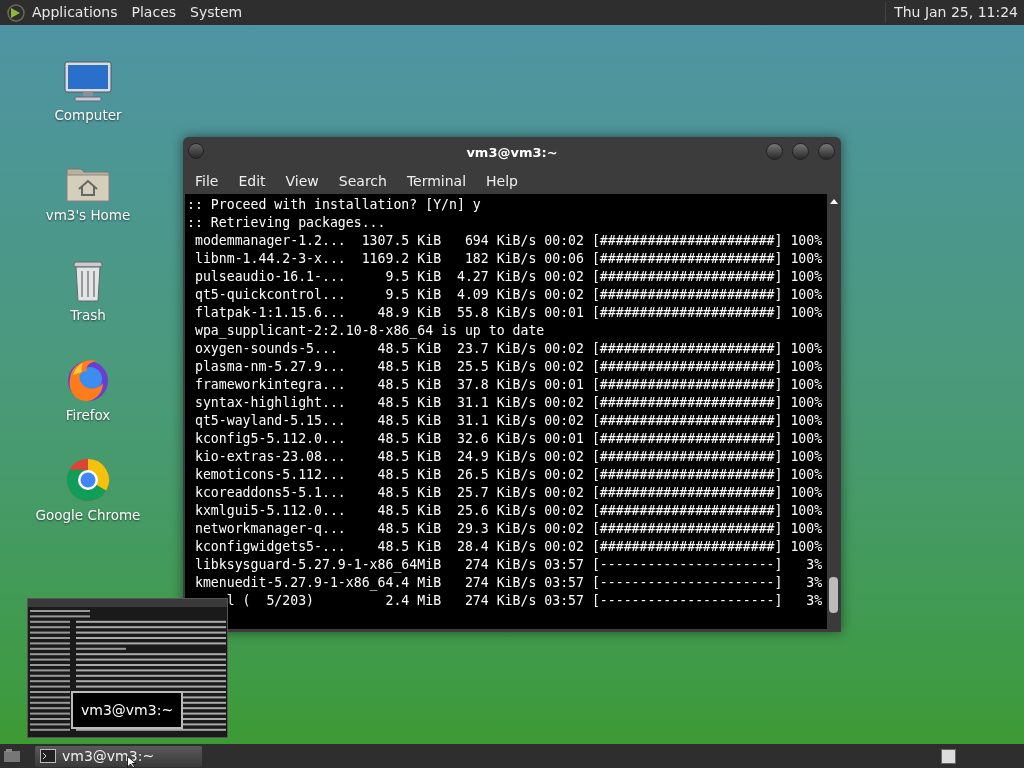  What do you see at coordinates (524, 601) in the screenshot?
I see `terminal-line: l ( 5/203) 2.4 MiB 274 KiB/s 03:57 [----------------------] 3%` at bounding box center [524, 601].